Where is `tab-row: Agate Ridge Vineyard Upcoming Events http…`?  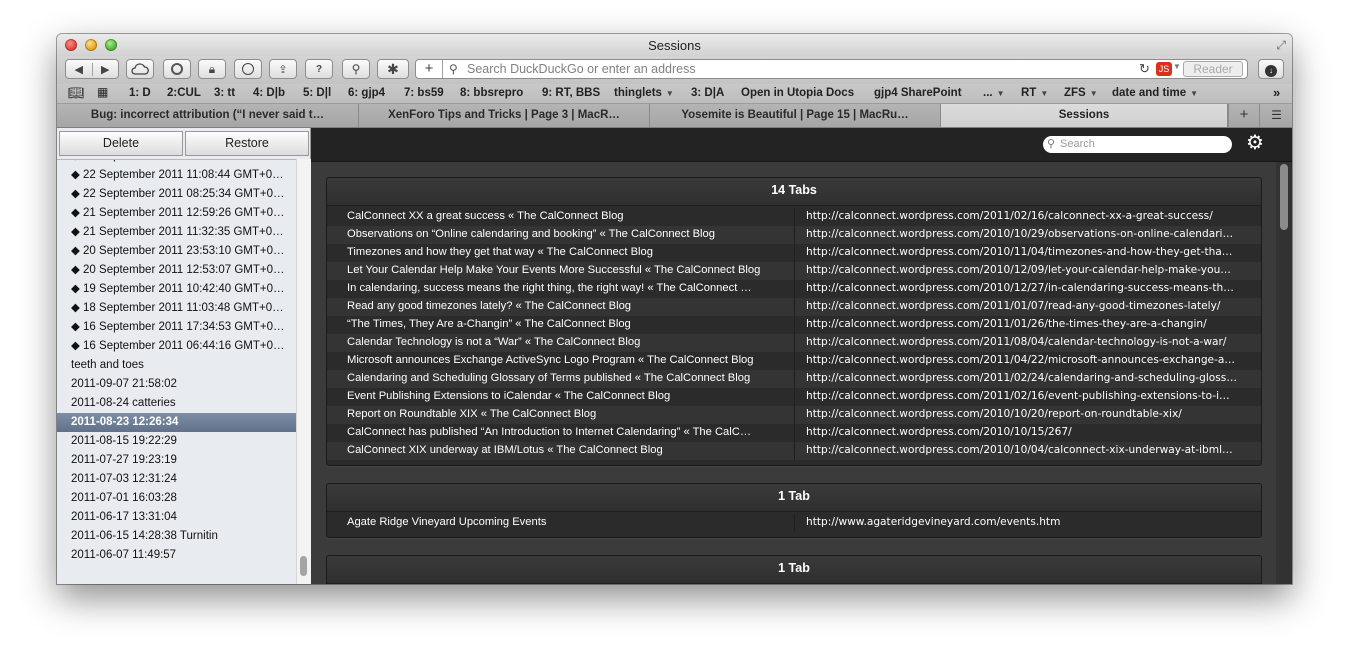 tab-row: Agate Ridge Vineyard Upcoming Events http… is located at coordinates (794, 523).